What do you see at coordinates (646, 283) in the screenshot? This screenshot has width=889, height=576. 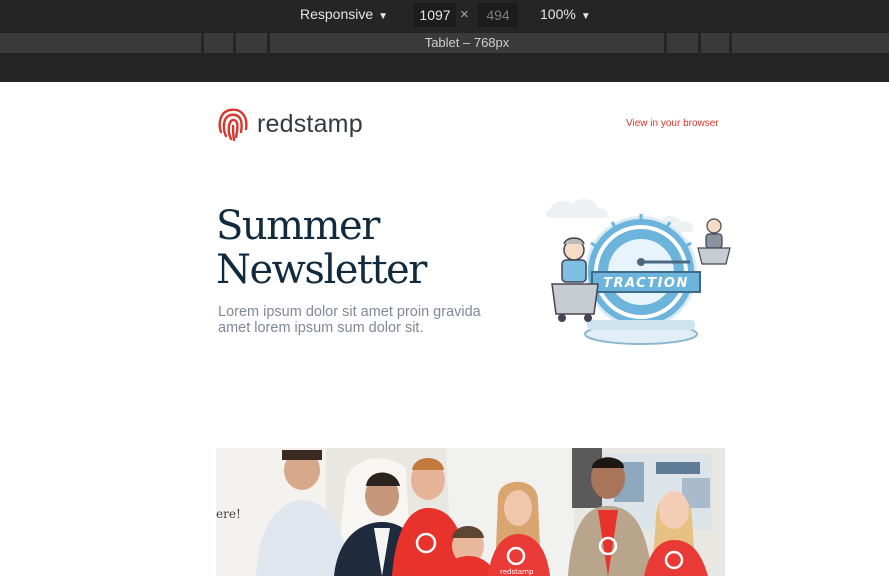 I see `traction-banner-text: TRACTION` at bounding box center [646, 283].